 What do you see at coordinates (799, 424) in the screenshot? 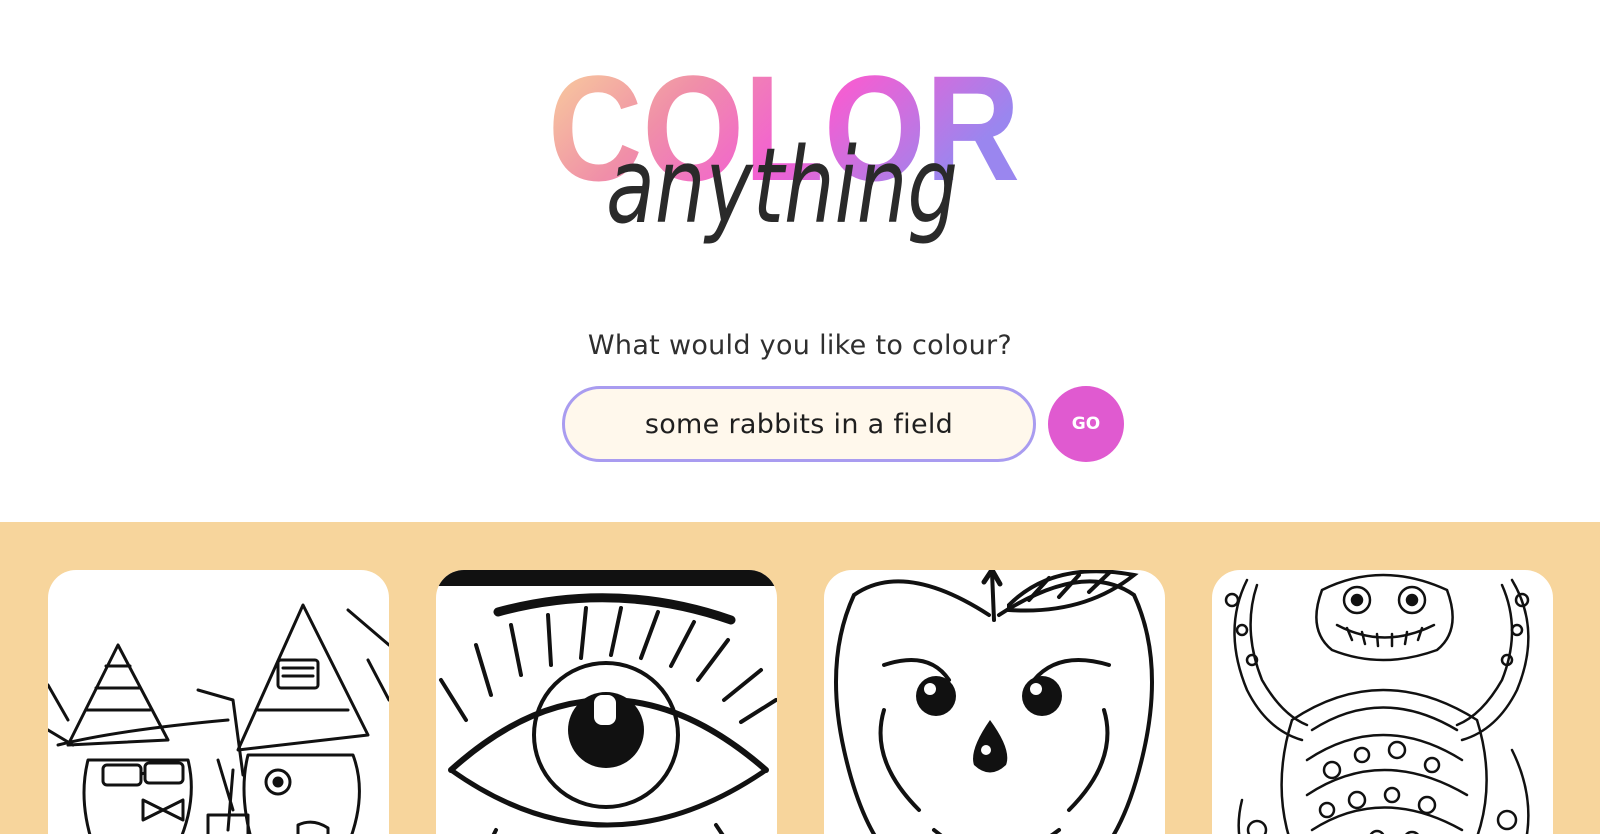
I see `search-input` at bounding box center [799, 424].